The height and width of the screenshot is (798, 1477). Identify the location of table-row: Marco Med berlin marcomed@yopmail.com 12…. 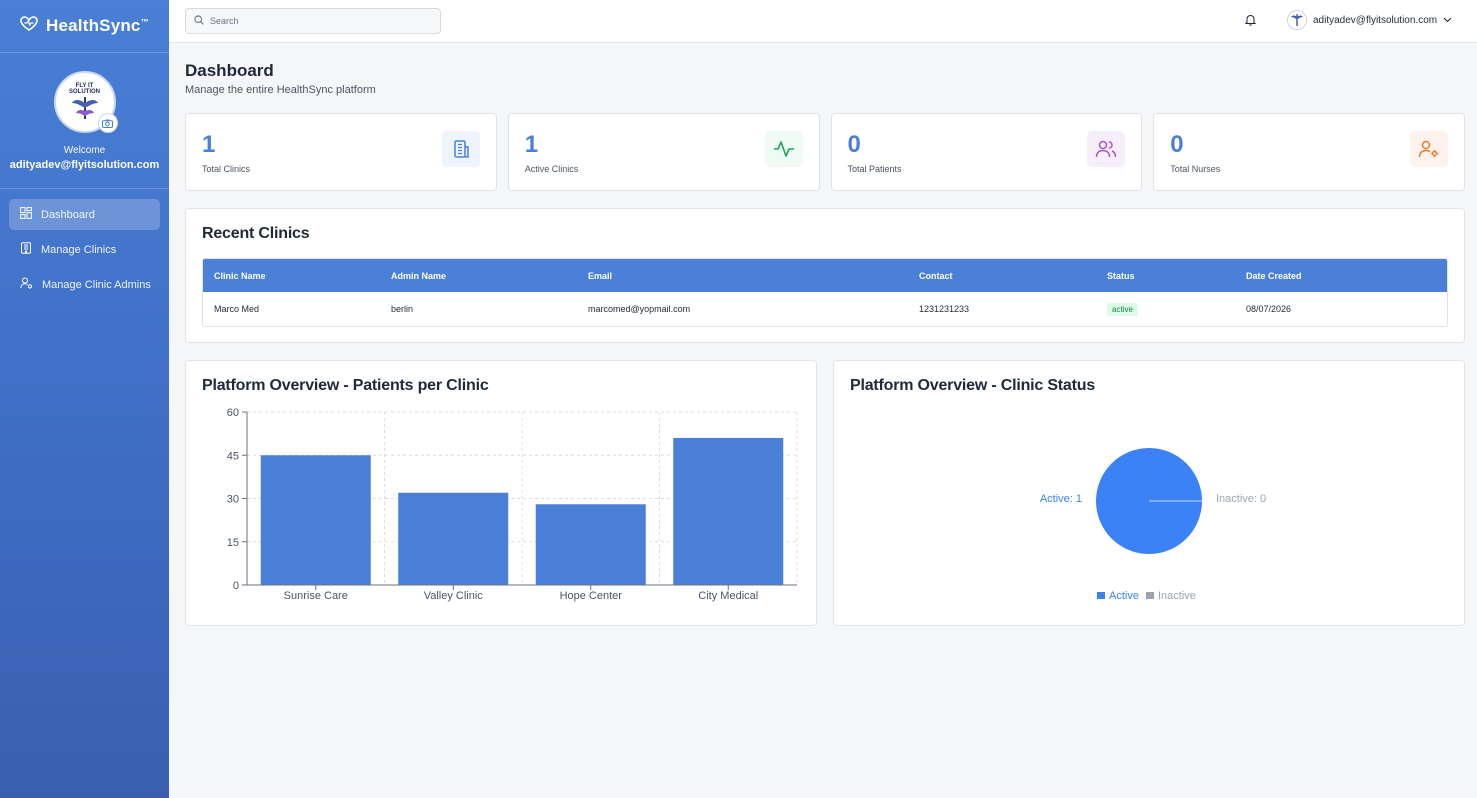
(825, 309).